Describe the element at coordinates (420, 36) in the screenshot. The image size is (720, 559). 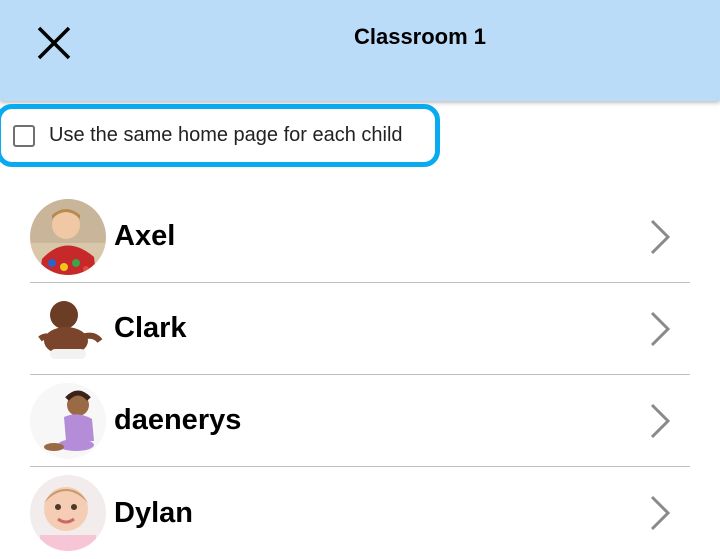
I see `page-title: Classroom 1` at that location.